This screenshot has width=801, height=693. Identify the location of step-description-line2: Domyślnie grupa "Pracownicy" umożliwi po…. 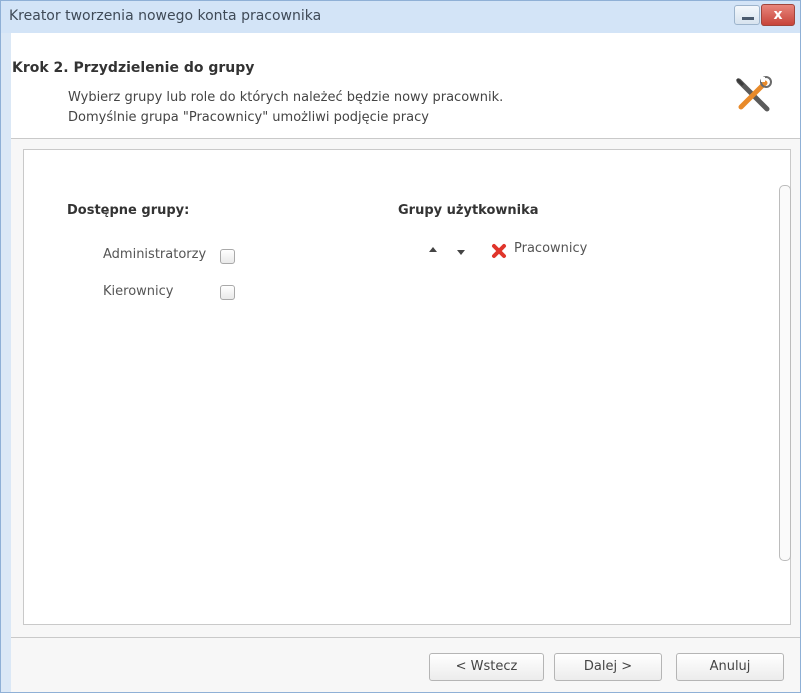
(248, 117).